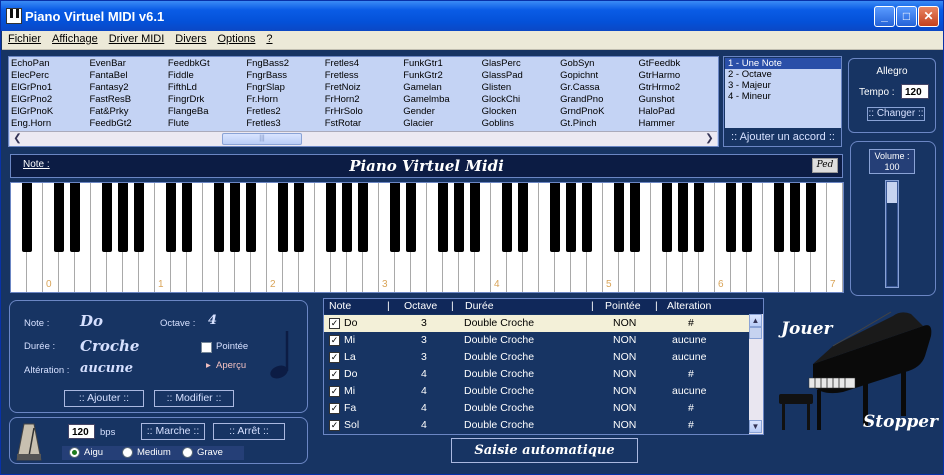  What do you see at coordinates (825, 165) in the screenshot?
I see `pedal-button: Ped` at bounding box center [825, 165].